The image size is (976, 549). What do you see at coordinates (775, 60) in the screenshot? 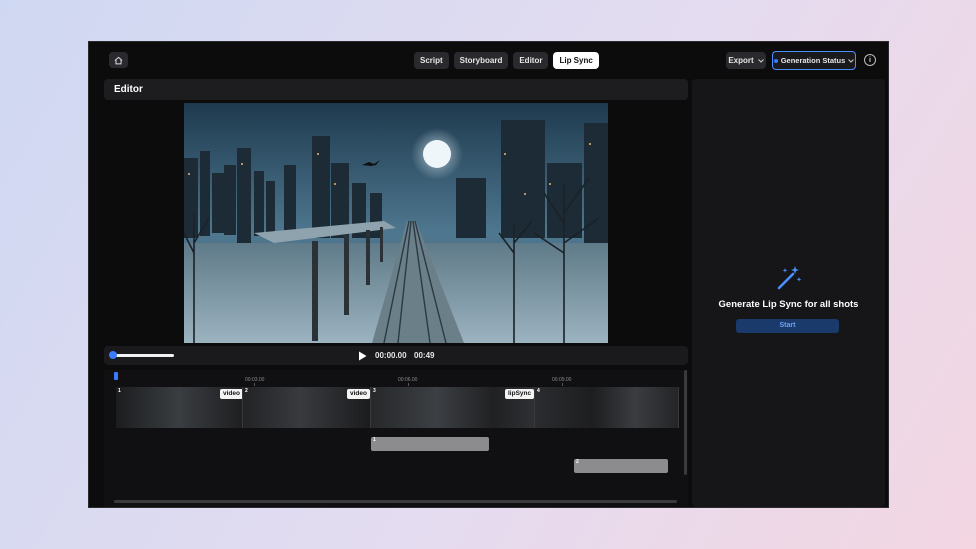
I see `status-dot-icon` at bounding box center [775, 60].